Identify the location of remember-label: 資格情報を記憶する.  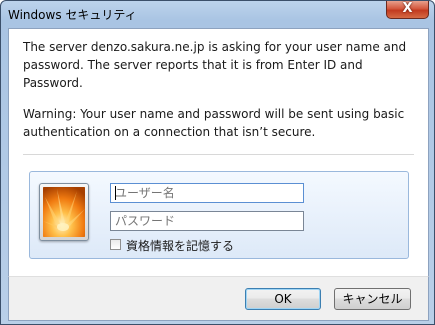
(180, 245).